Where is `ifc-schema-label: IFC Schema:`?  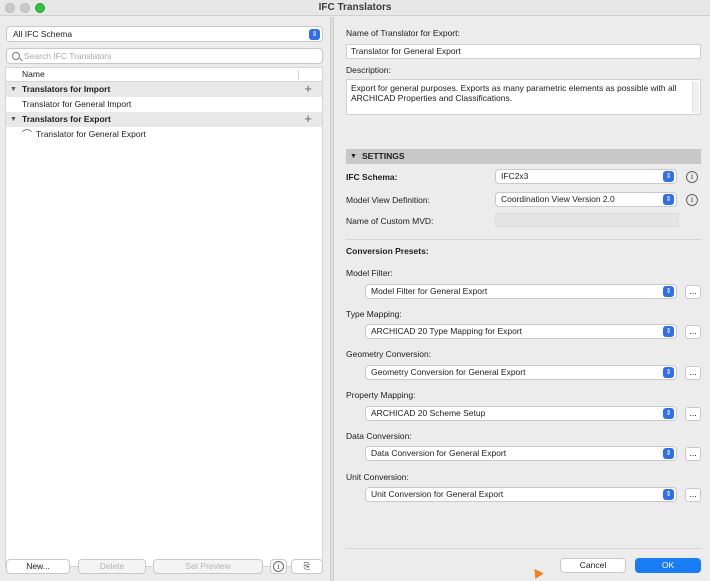
ifc-schema-label: IFC Schema: is located at coordinates (372, 177).